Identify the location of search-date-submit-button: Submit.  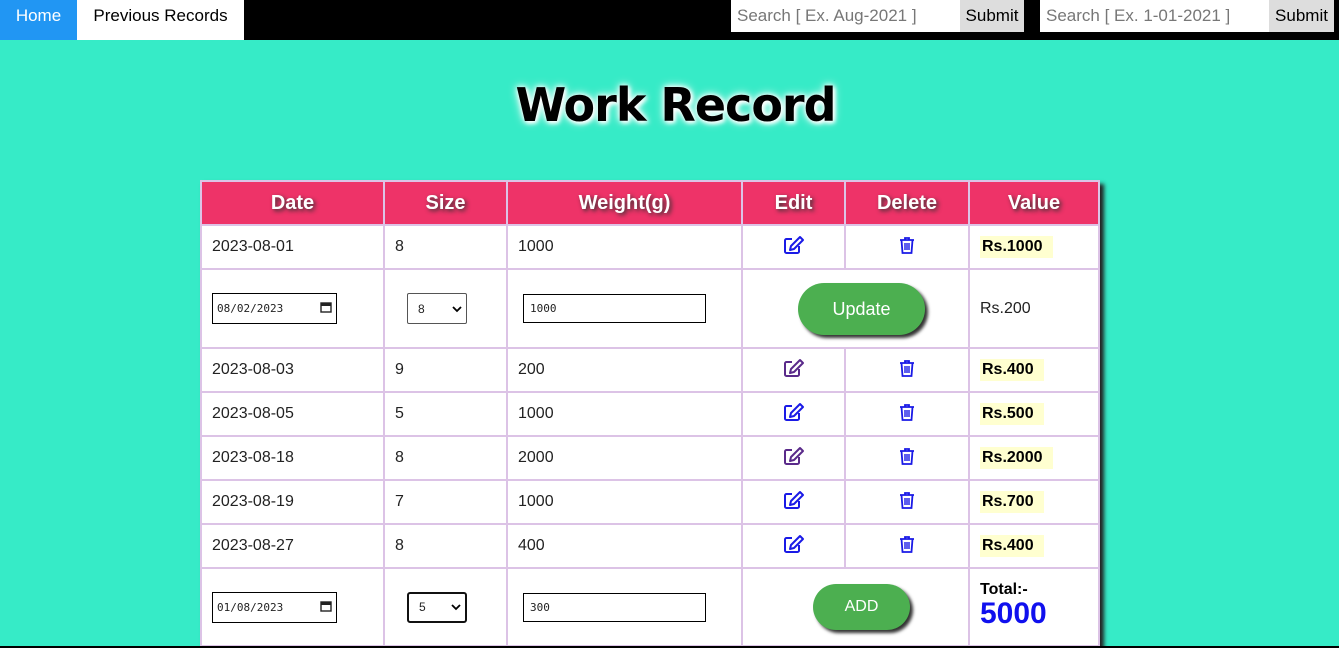
(1301, 16).